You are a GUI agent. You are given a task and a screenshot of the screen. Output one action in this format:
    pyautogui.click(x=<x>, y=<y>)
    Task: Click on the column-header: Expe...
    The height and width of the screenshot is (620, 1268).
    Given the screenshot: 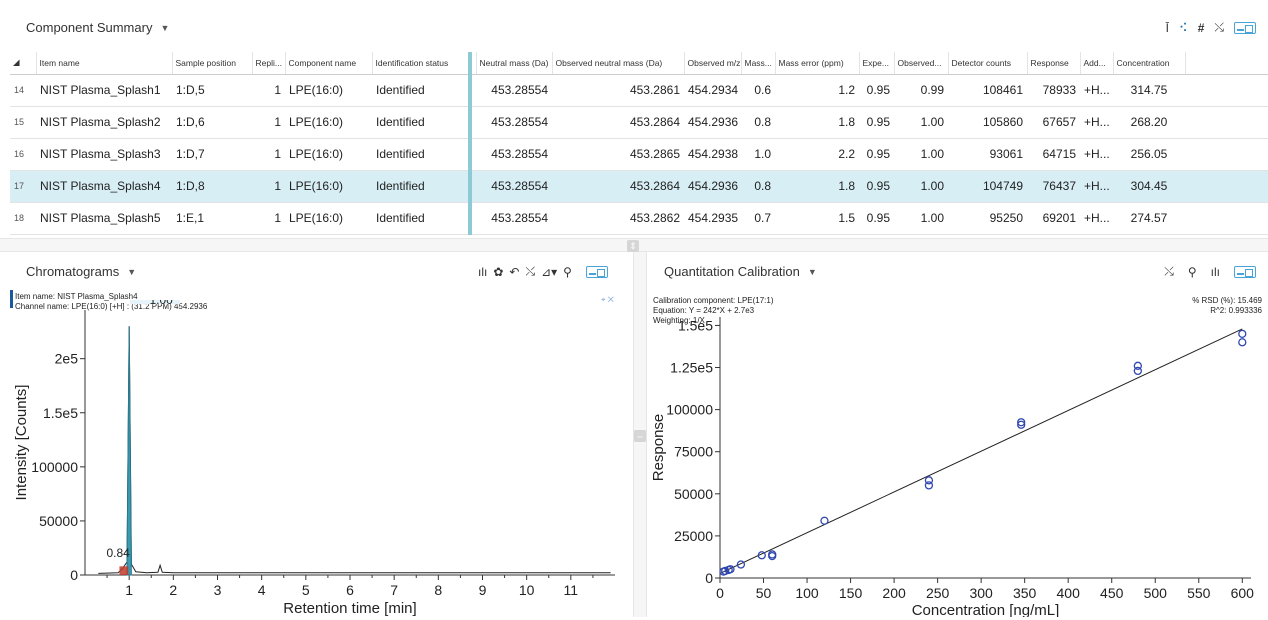 What is the action you would take?
    pyautogui.click(x=877, y=63)
    